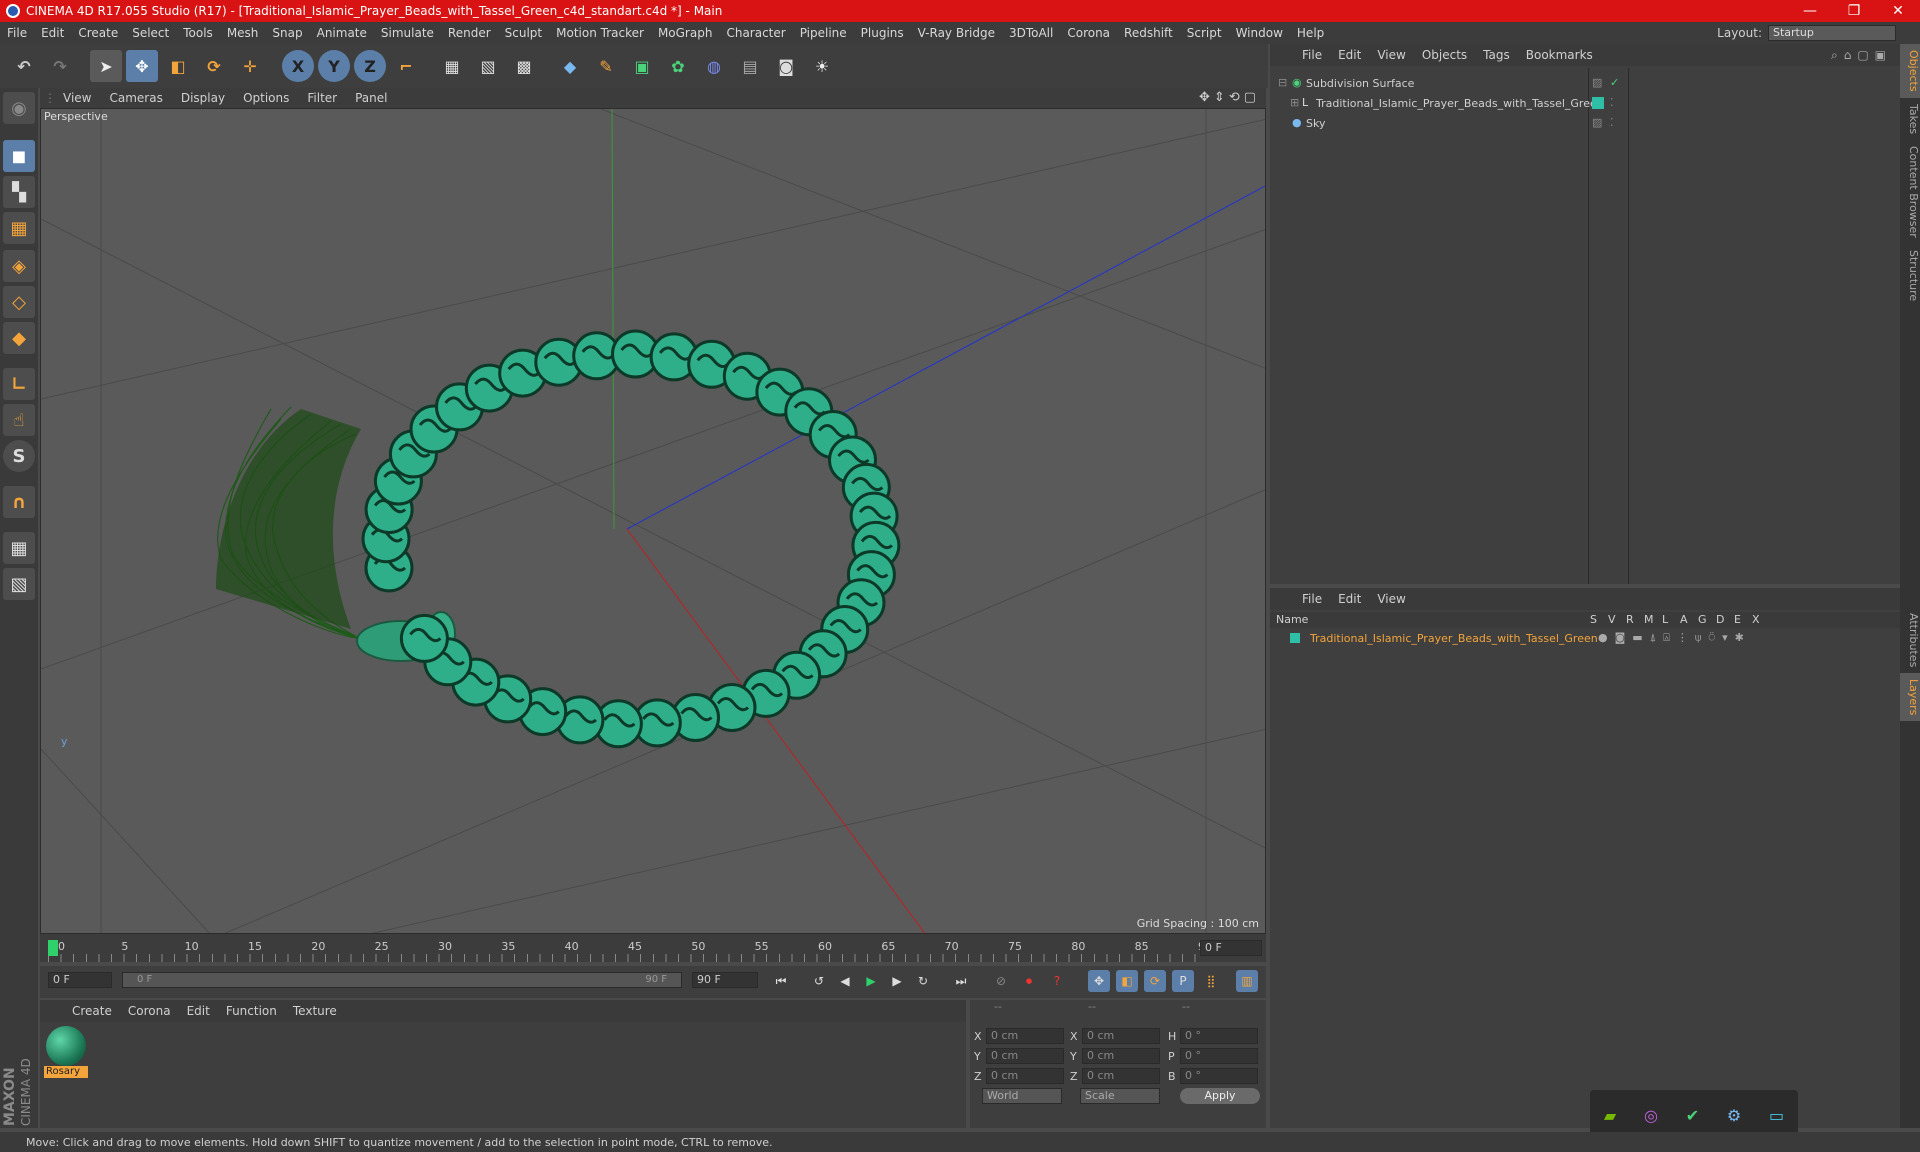 This screenshot has width=1920, height=1152. Describe the element at coordinates (19, 584) in the screenshot. I see `planar-workplane-icon: ▧` at that location.